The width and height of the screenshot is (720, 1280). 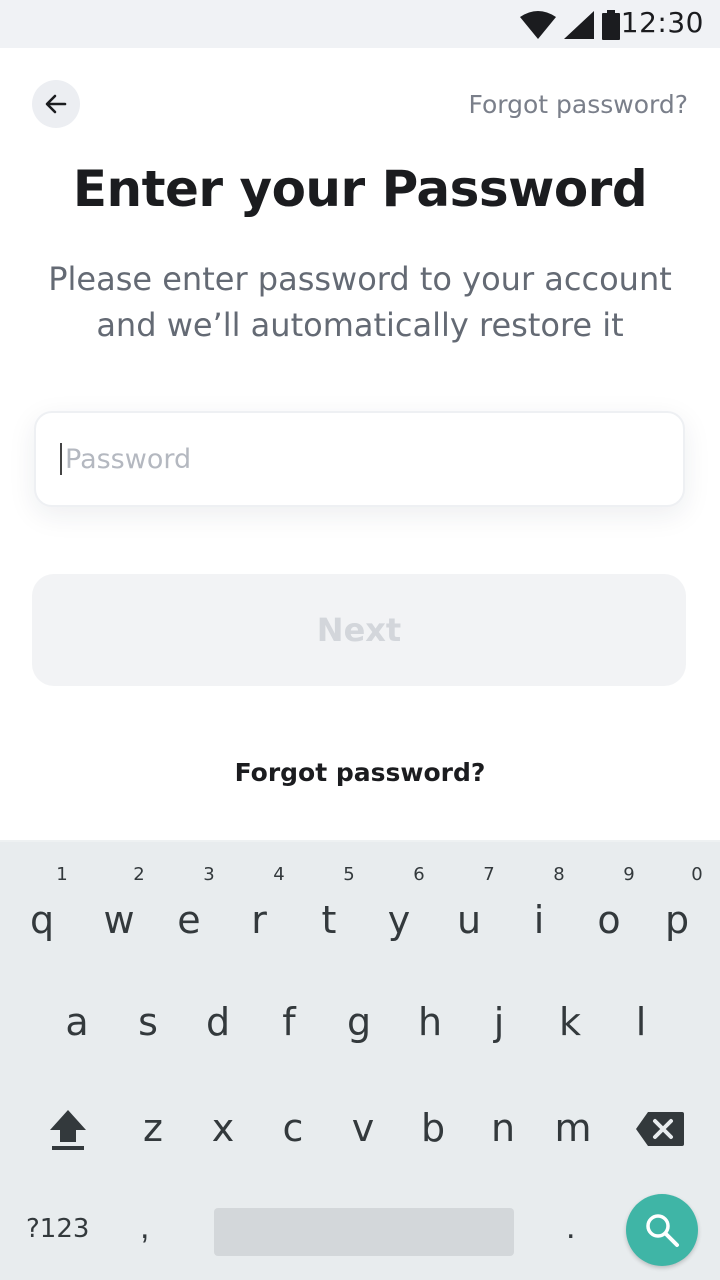 What do you see at coordinates (539, 920) in the screenshot?
I see `key-label: i` at bounding box center [539, 920].